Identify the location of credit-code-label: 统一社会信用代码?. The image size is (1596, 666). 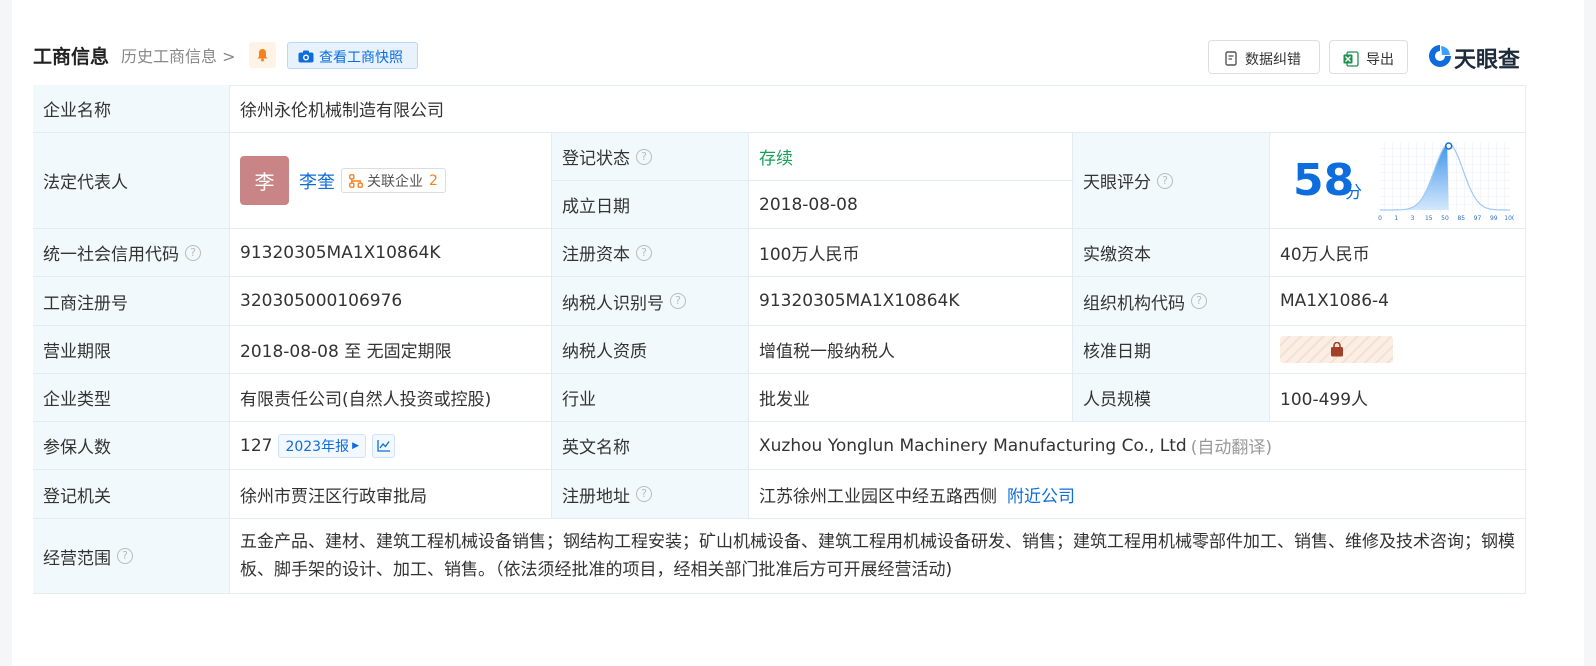
(131, 253).